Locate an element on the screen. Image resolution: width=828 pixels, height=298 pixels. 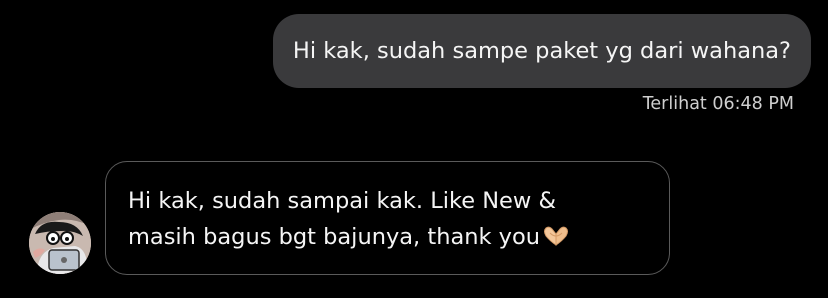
incoming-message-line: Hi kak, sudah sampai kak. Like New & is located at coordinates (342, 201).